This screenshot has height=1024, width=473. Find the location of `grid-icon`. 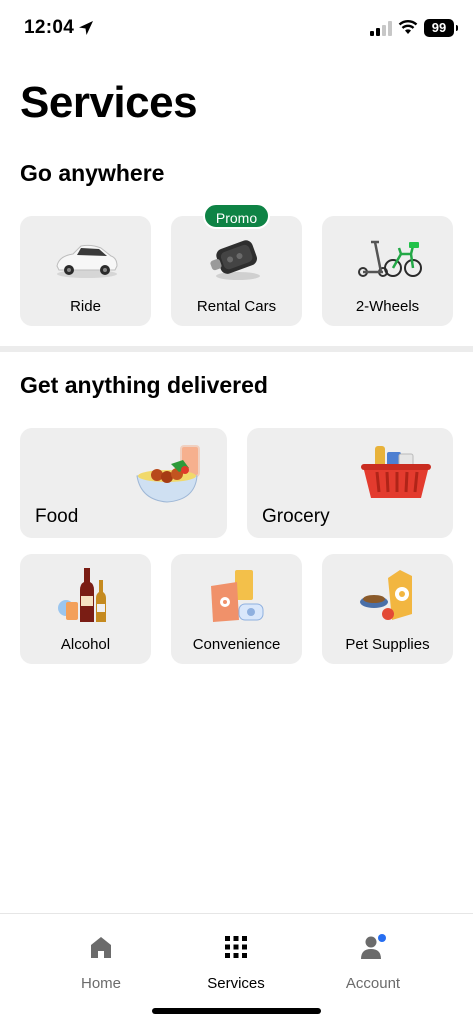

grid-icon is located at coordinates (236, 947).